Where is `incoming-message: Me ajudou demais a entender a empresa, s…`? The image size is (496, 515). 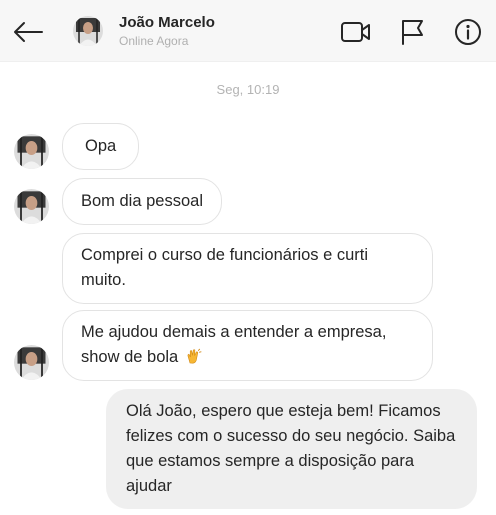
incoming-message: Me ajudou demais a entender a empresa, s… is located at coordinates (247, 345).